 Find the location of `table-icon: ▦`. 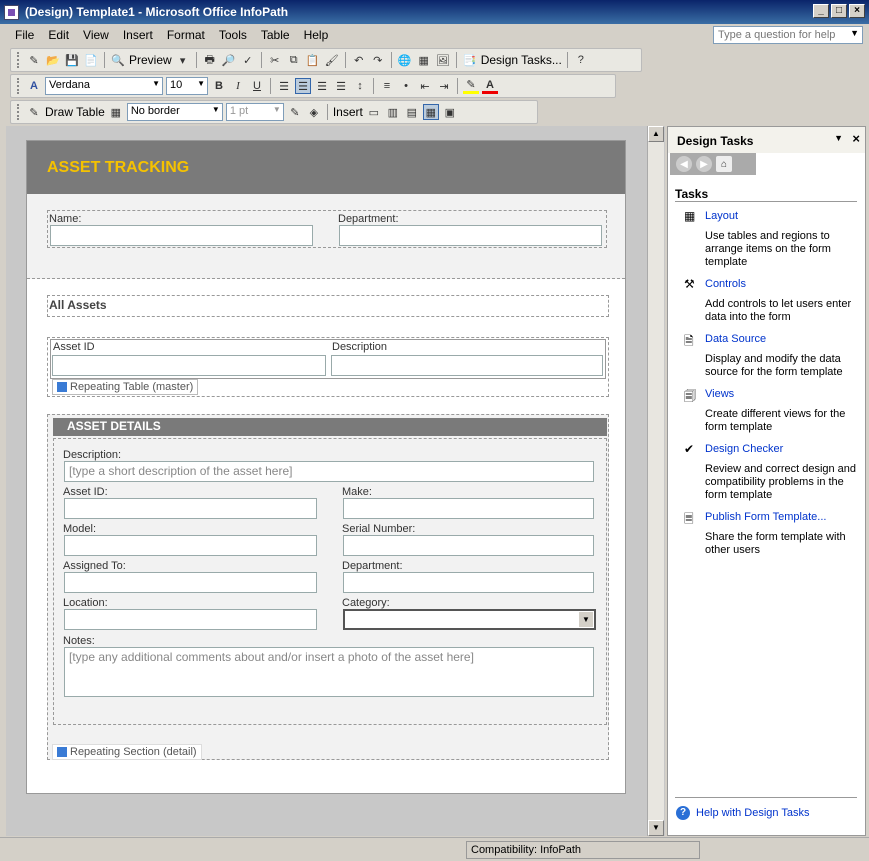

table-icon: ▦ is located at coordinates (424, 60).